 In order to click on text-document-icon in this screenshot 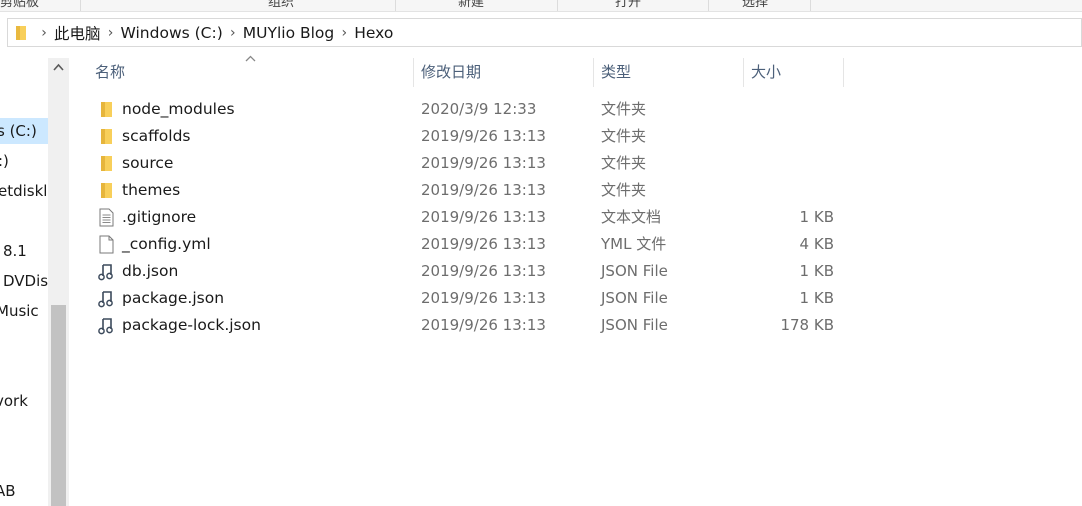, I will do `click(106, 217)`.